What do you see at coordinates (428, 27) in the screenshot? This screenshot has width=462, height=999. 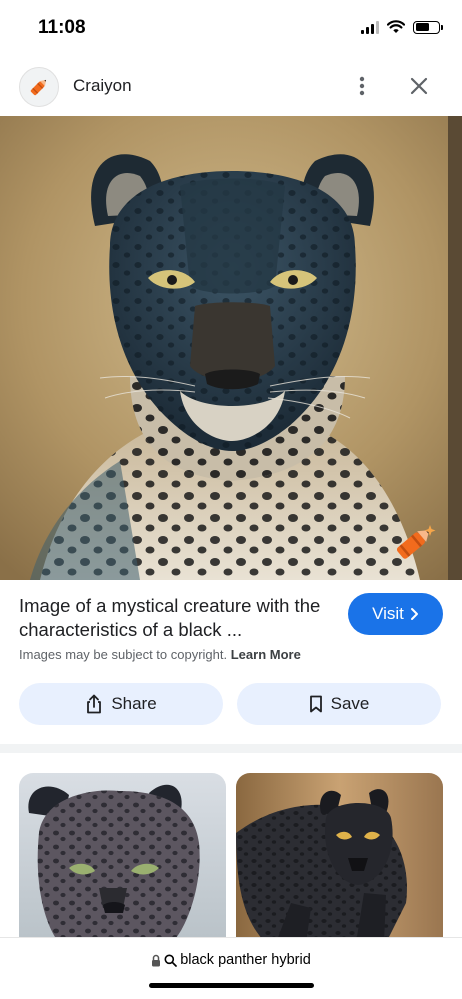 I see `battery-icon` at bounding box center [428, 27].